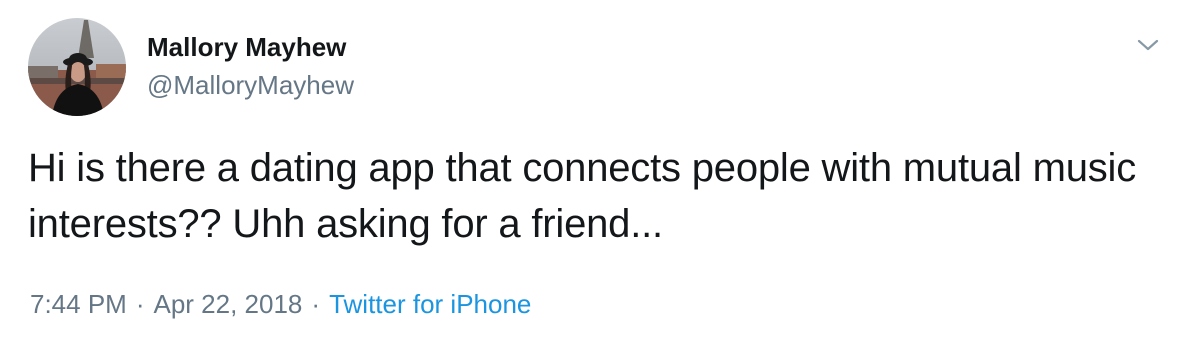 The image size is (1192, 352). I want to click on tweet-time: 7:44 PM, so click(78, 304).